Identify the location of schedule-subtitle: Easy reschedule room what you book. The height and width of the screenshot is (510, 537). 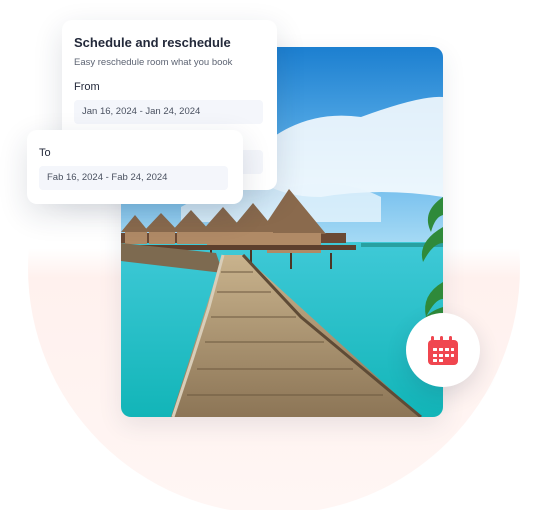
(153, 62).